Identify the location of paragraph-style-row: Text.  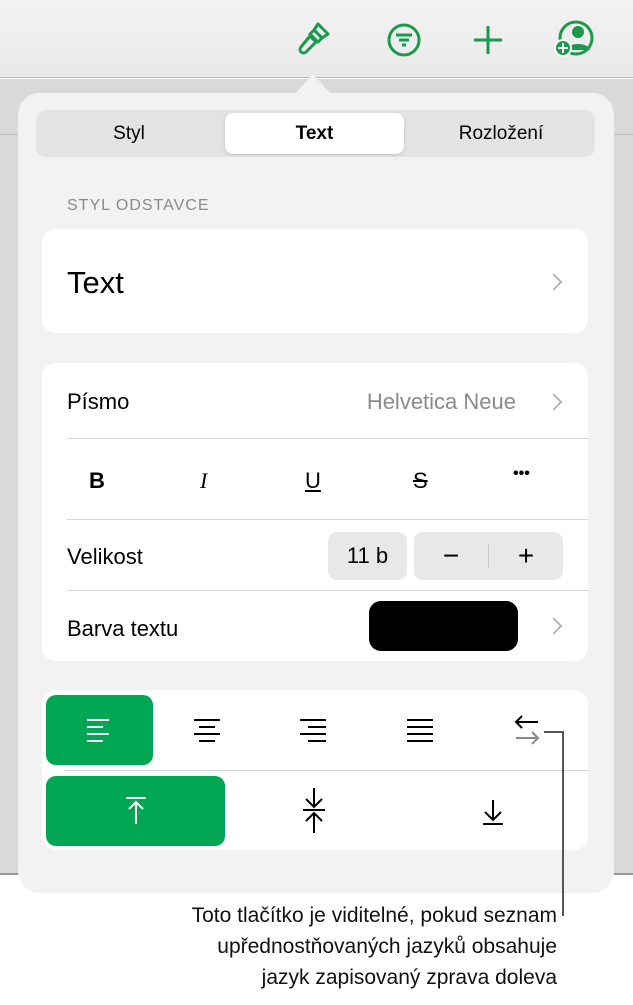
(315, 281).